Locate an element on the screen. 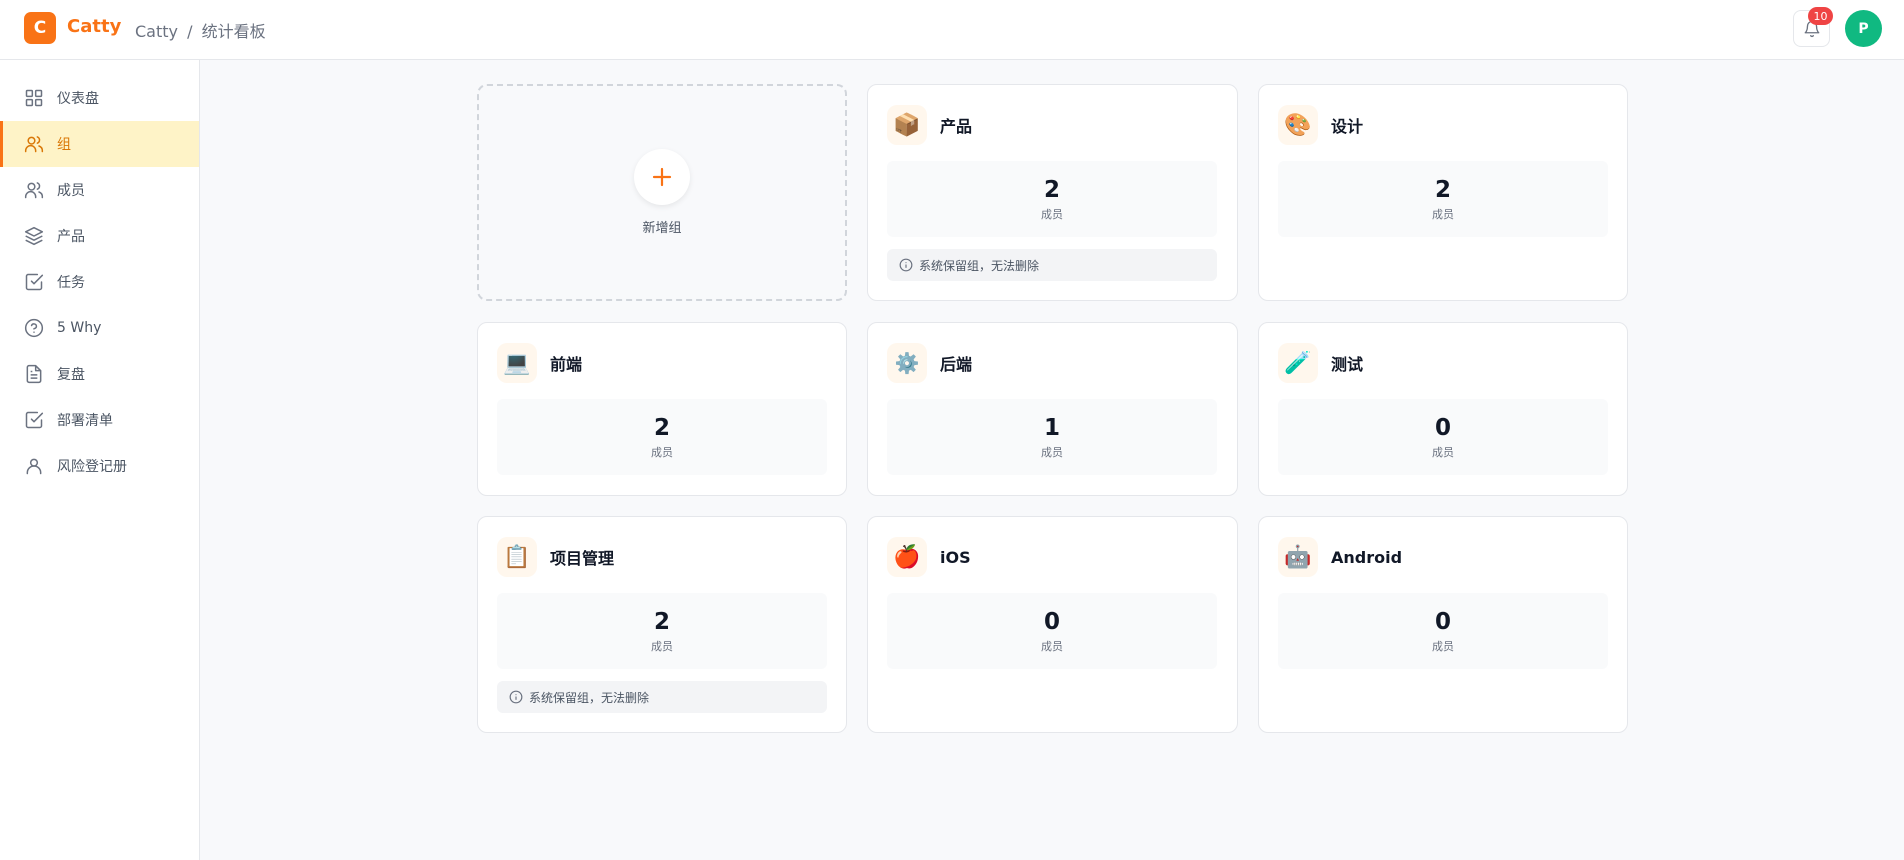  add-group-card: 新增组 is located at coordinates (662, 192).